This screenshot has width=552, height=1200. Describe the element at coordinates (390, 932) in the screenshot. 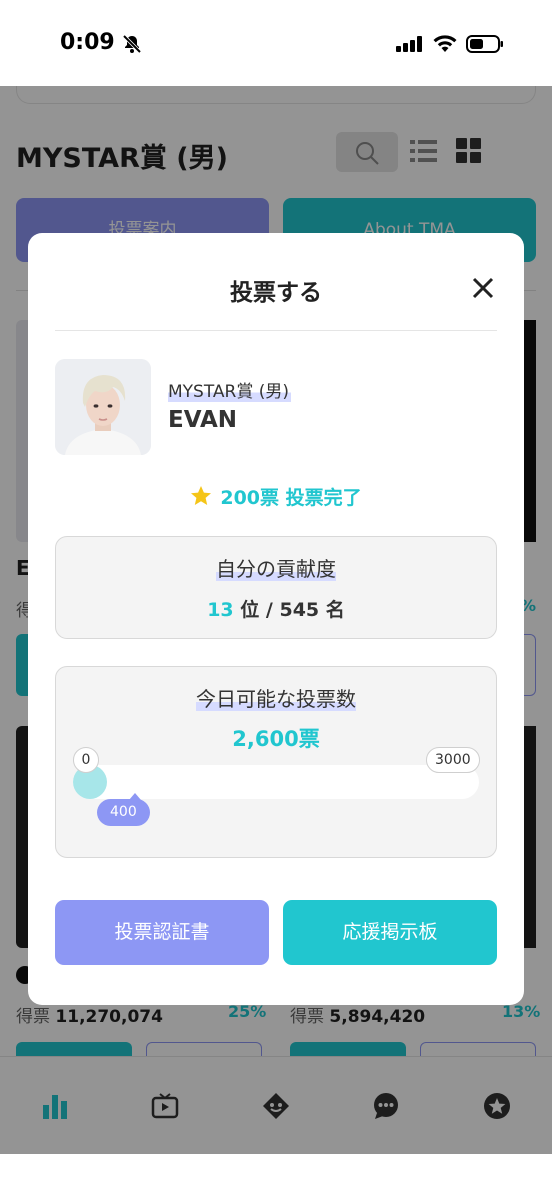

I see `support-board-button: 応援掲示板` at that location.